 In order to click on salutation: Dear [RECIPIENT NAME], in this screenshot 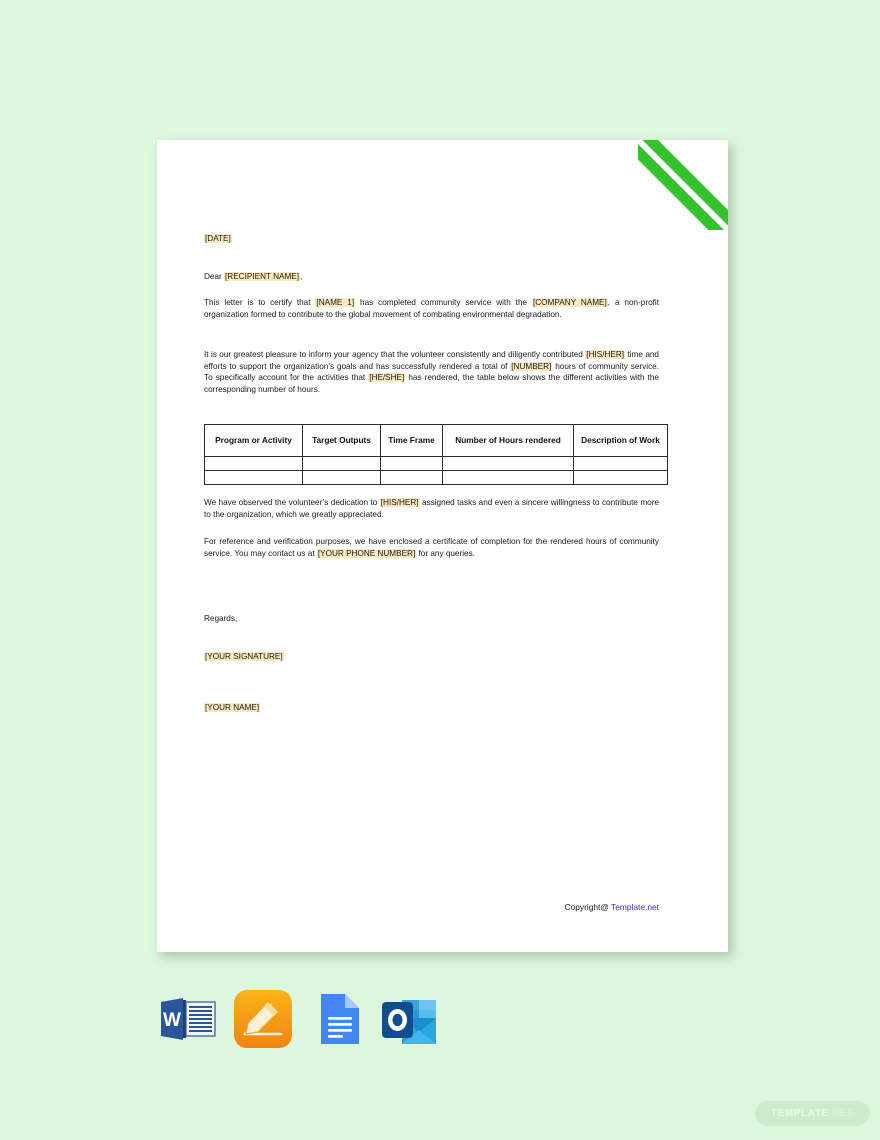, I will do `click(253, 277)`.